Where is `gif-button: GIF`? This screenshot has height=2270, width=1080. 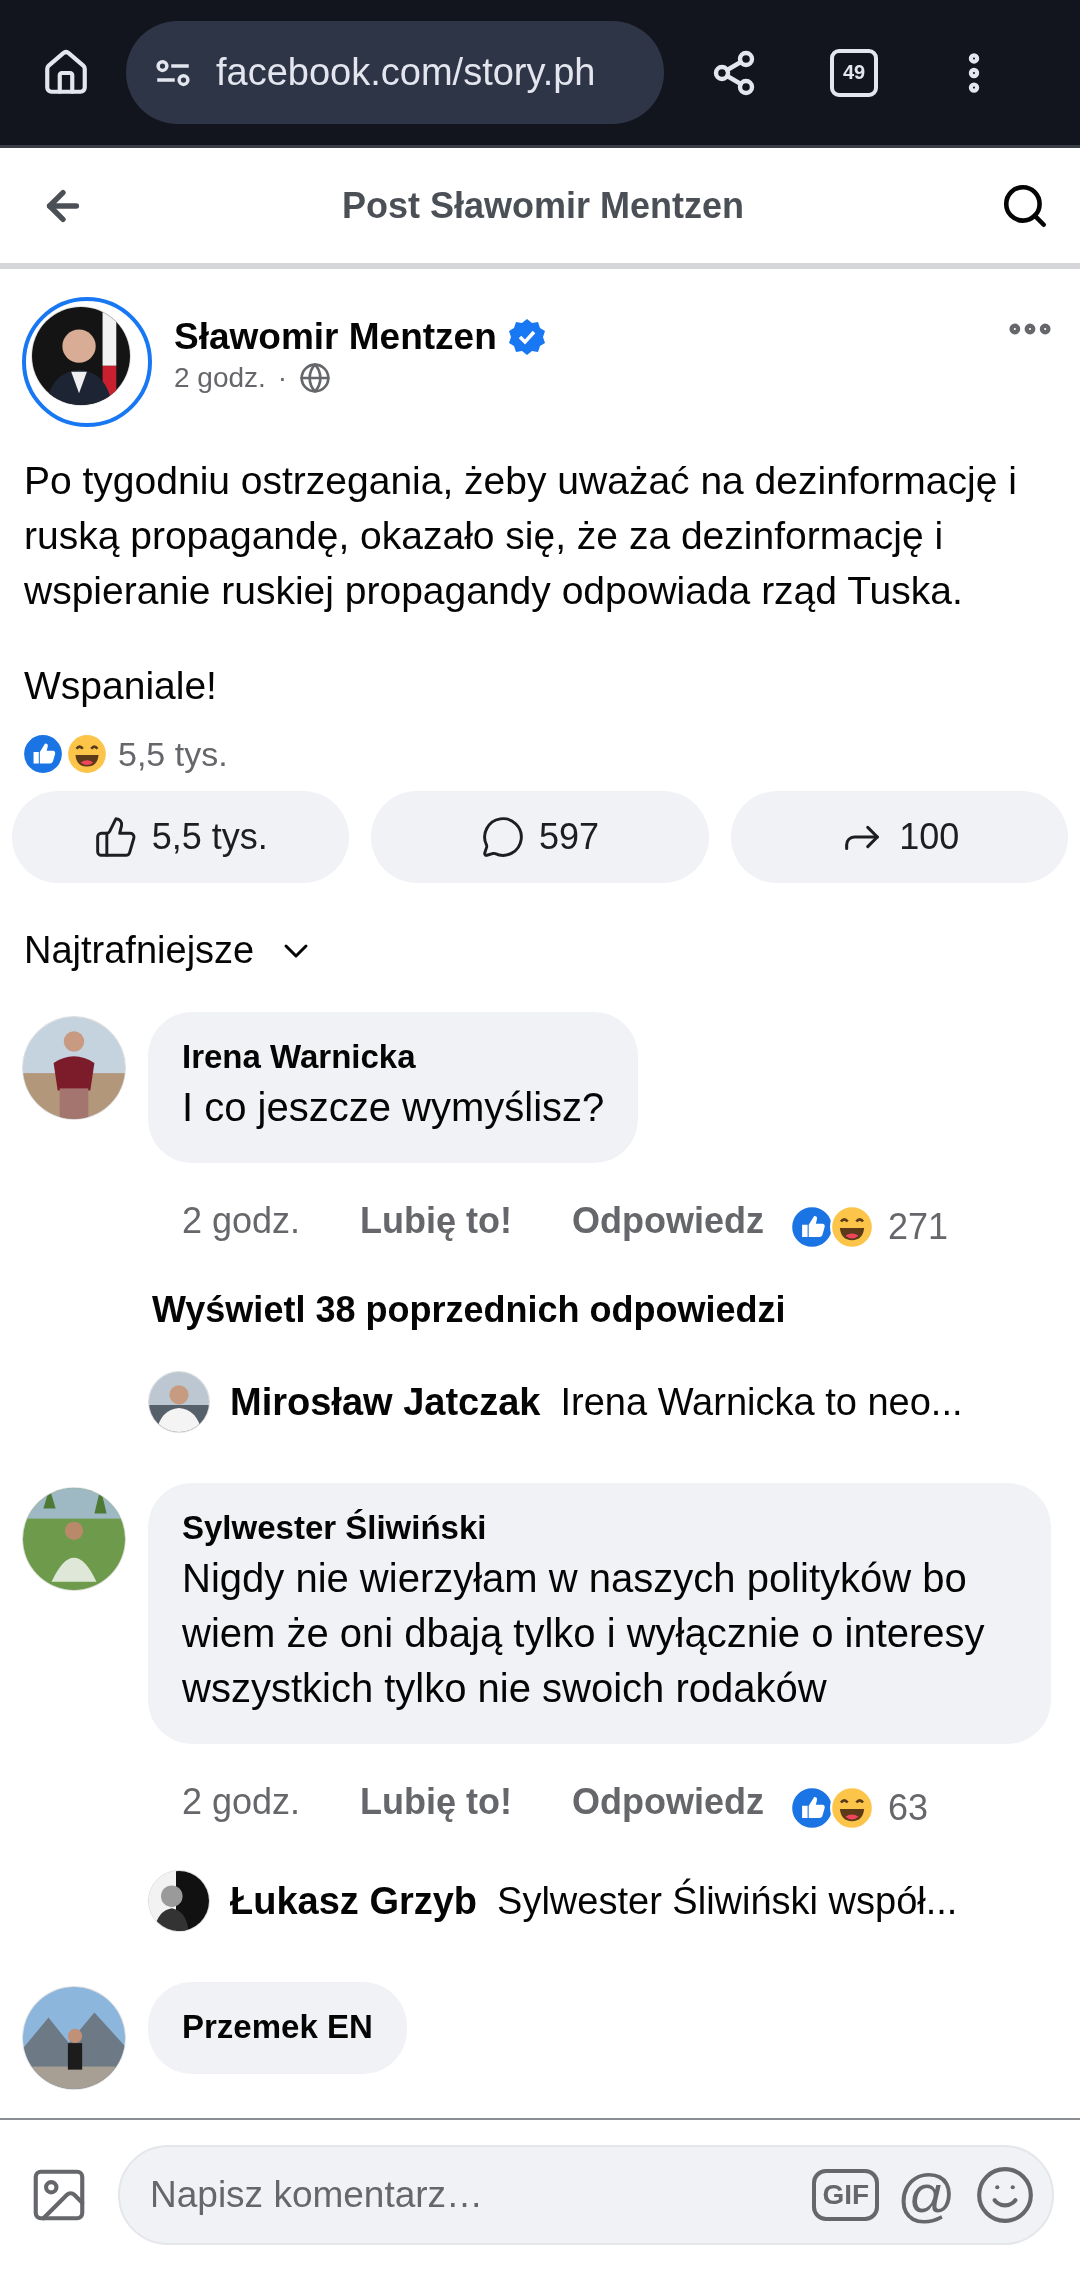 gif-button: GIF is located at coordinates (846, 2195).